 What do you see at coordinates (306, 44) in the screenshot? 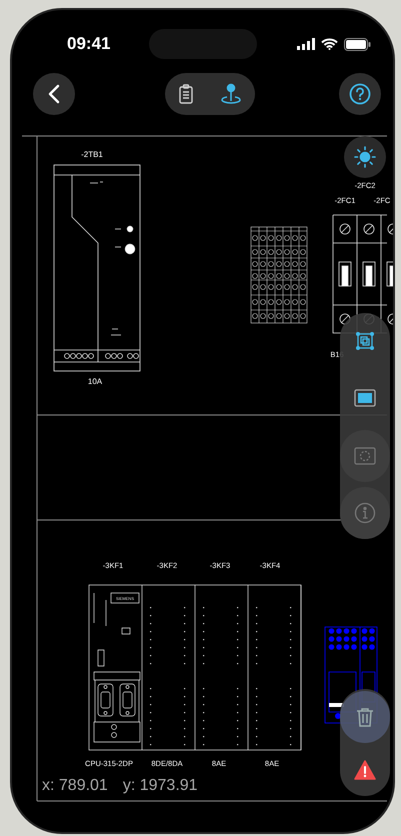
I see `signal-icon` at bounding box center [306, 44].